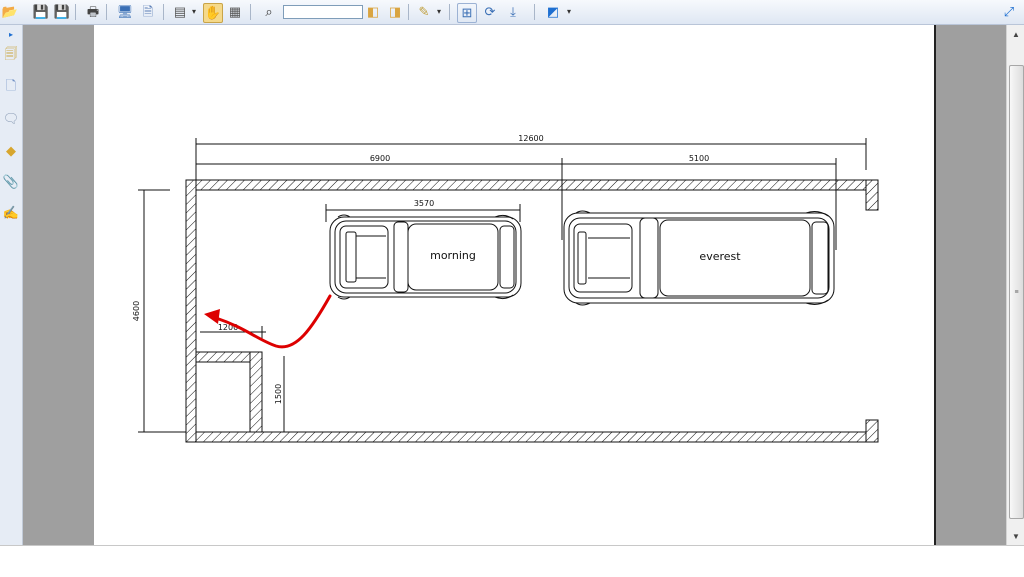 This screenshot has height=577, width=1024. What do you see at coordinates (191, 311) in the screenshot?
I see `left-wall` at bounding box center [191, 311].